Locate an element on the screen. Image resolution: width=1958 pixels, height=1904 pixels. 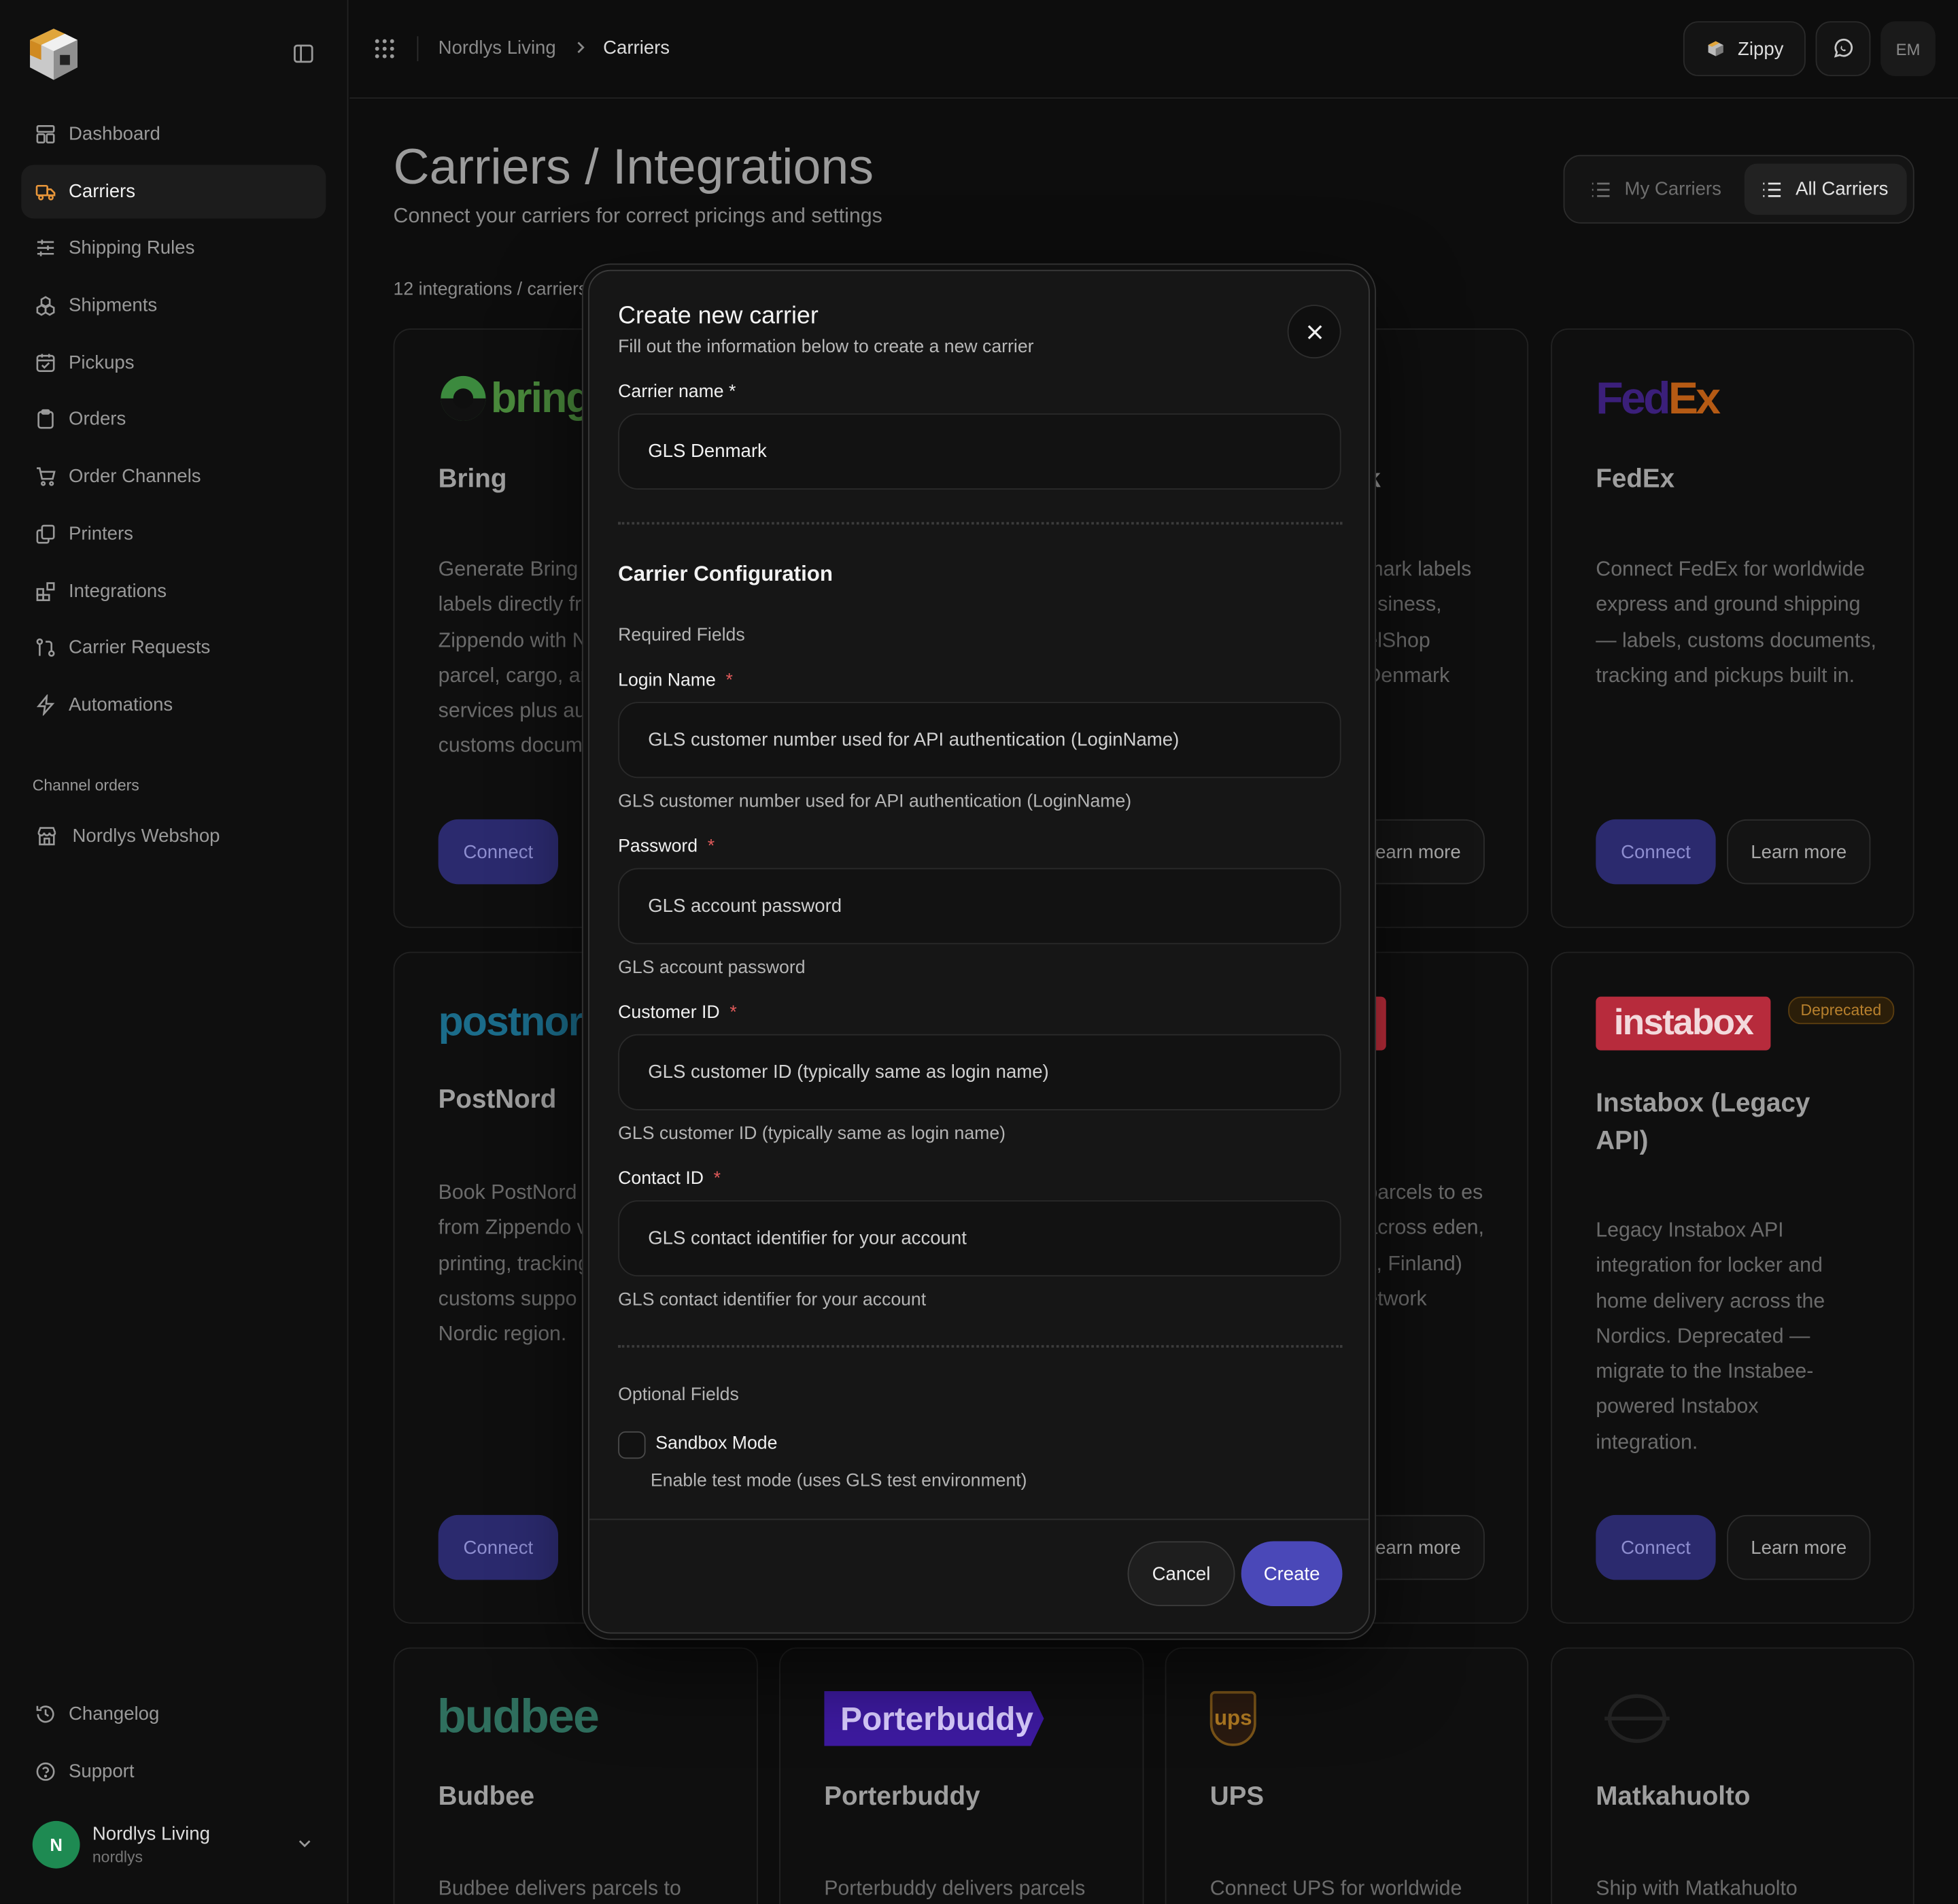
password-label: Password * is located at coordinates (666, 847).